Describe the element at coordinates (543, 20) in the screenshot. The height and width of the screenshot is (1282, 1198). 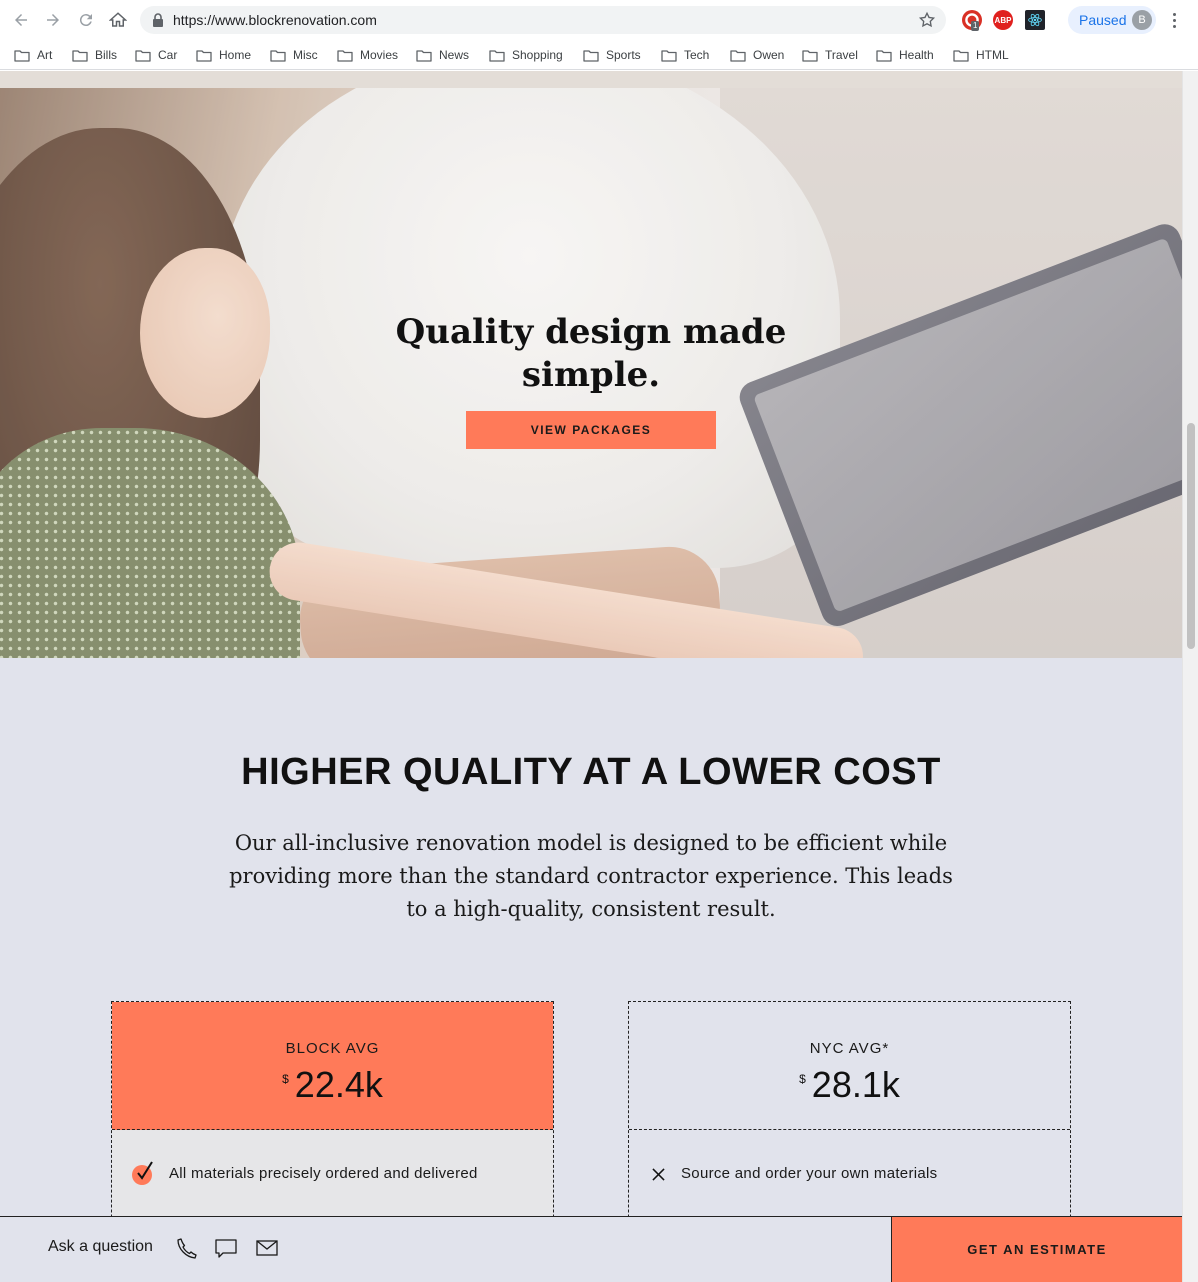
I see `address-bar: https://www.blockrenovation.com` at that location.